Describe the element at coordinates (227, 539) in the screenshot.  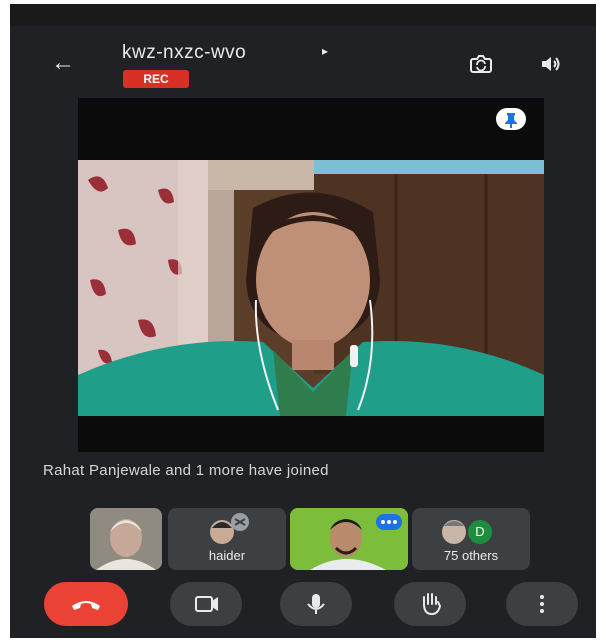
I see `participant-tile-haider: haider` at that location.